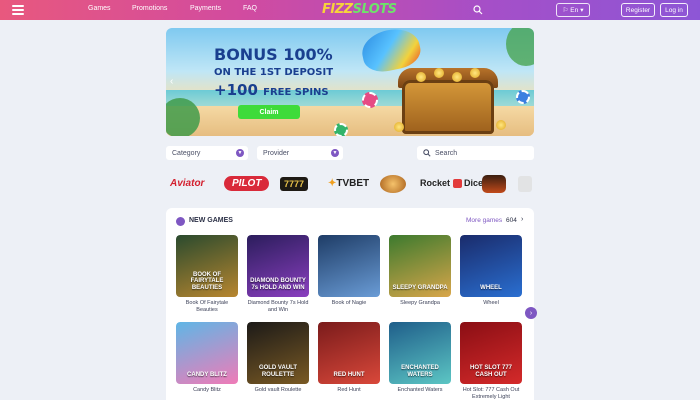  I want to click on login-button: Log in, so click(674, 10).